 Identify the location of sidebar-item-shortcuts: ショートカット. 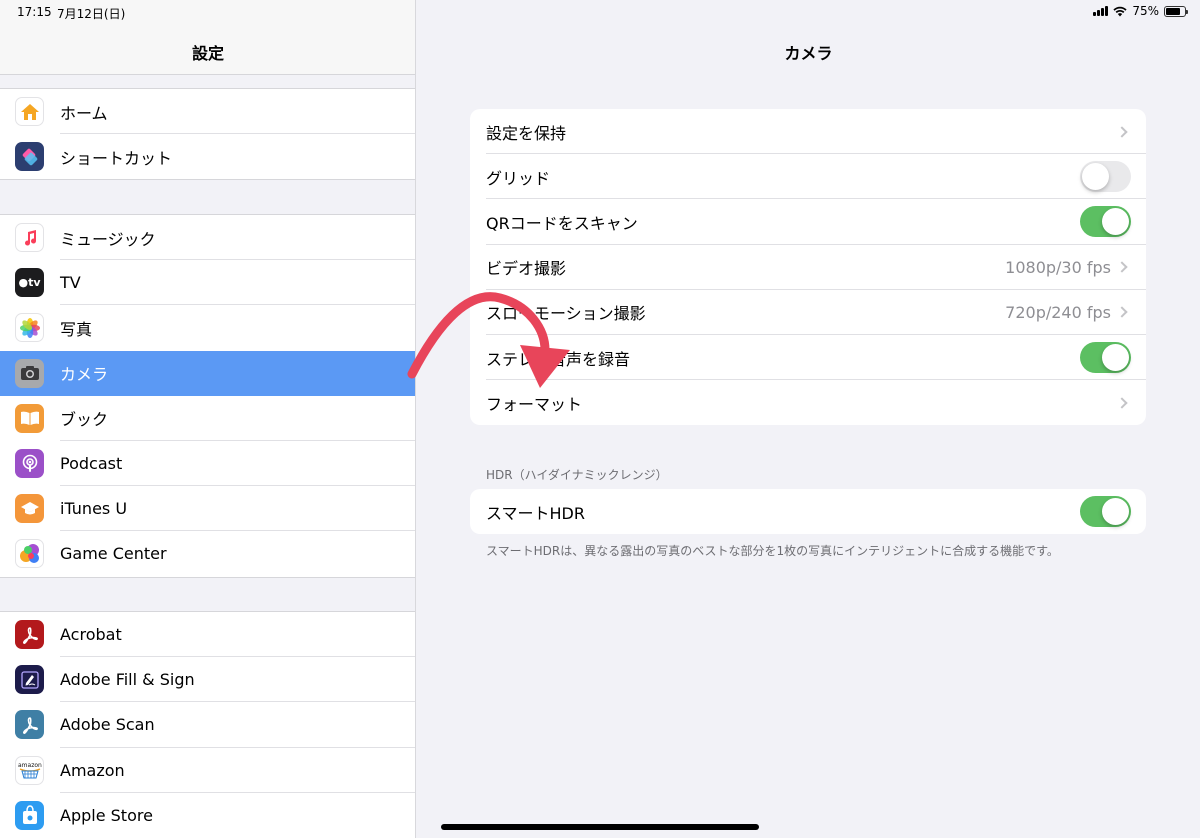
(207, 156).